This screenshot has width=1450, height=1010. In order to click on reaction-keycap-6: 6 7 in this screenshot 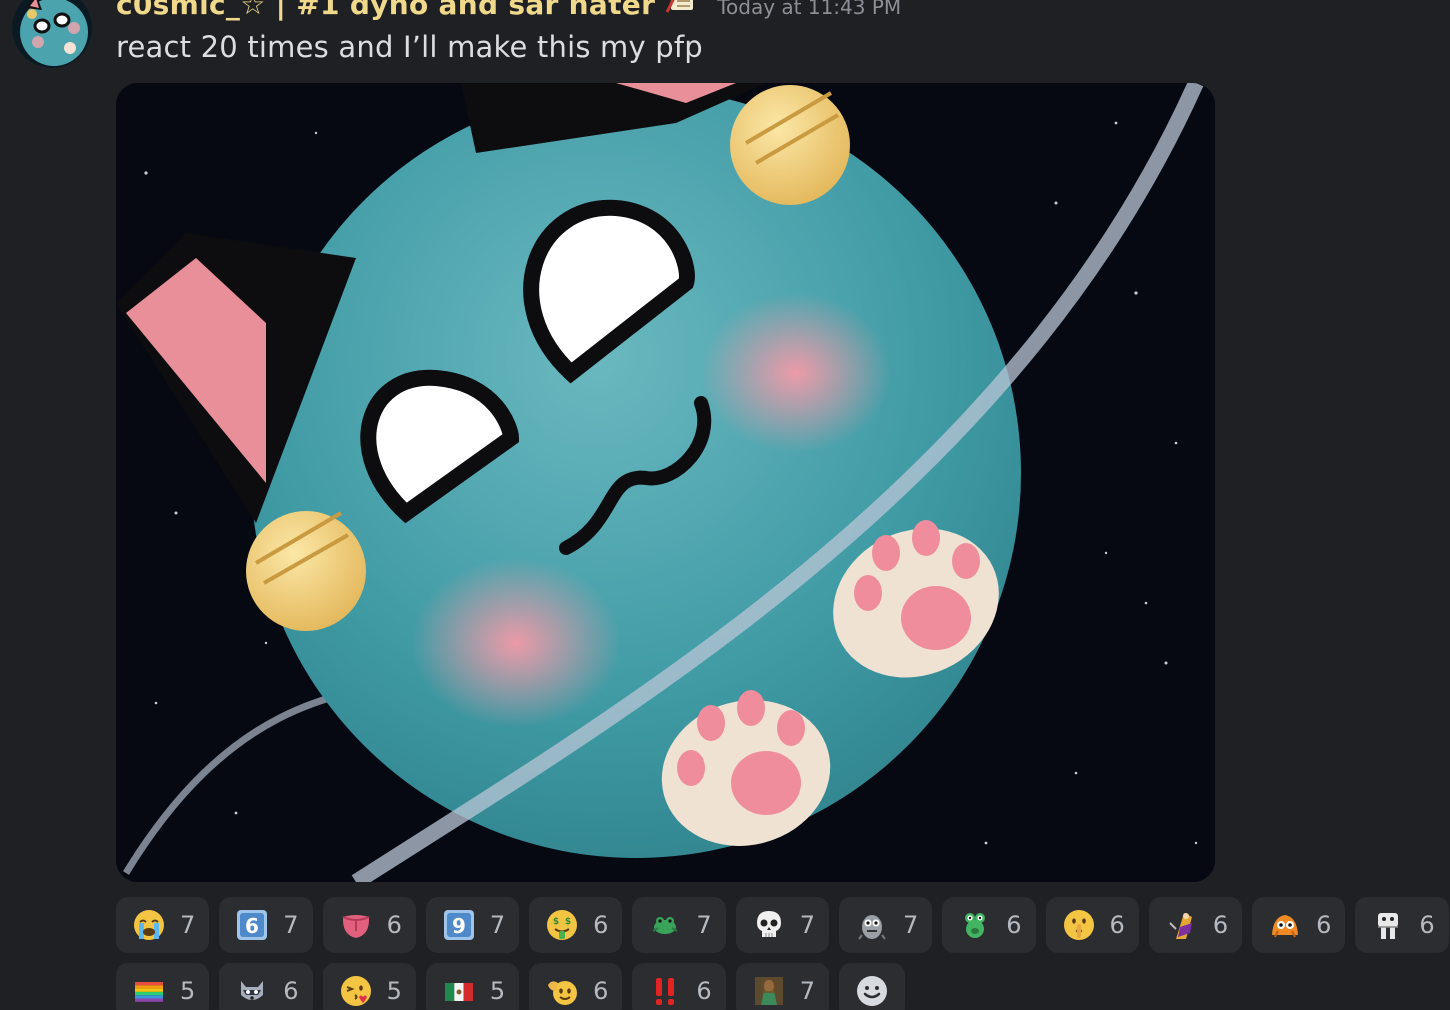, I will do `click(266, 925)`.